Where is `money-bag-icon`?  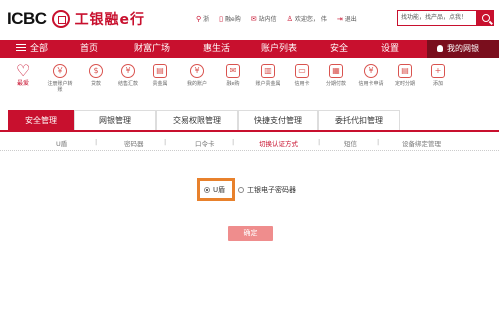 money-bag-icon is located at coordinates (440, 48).